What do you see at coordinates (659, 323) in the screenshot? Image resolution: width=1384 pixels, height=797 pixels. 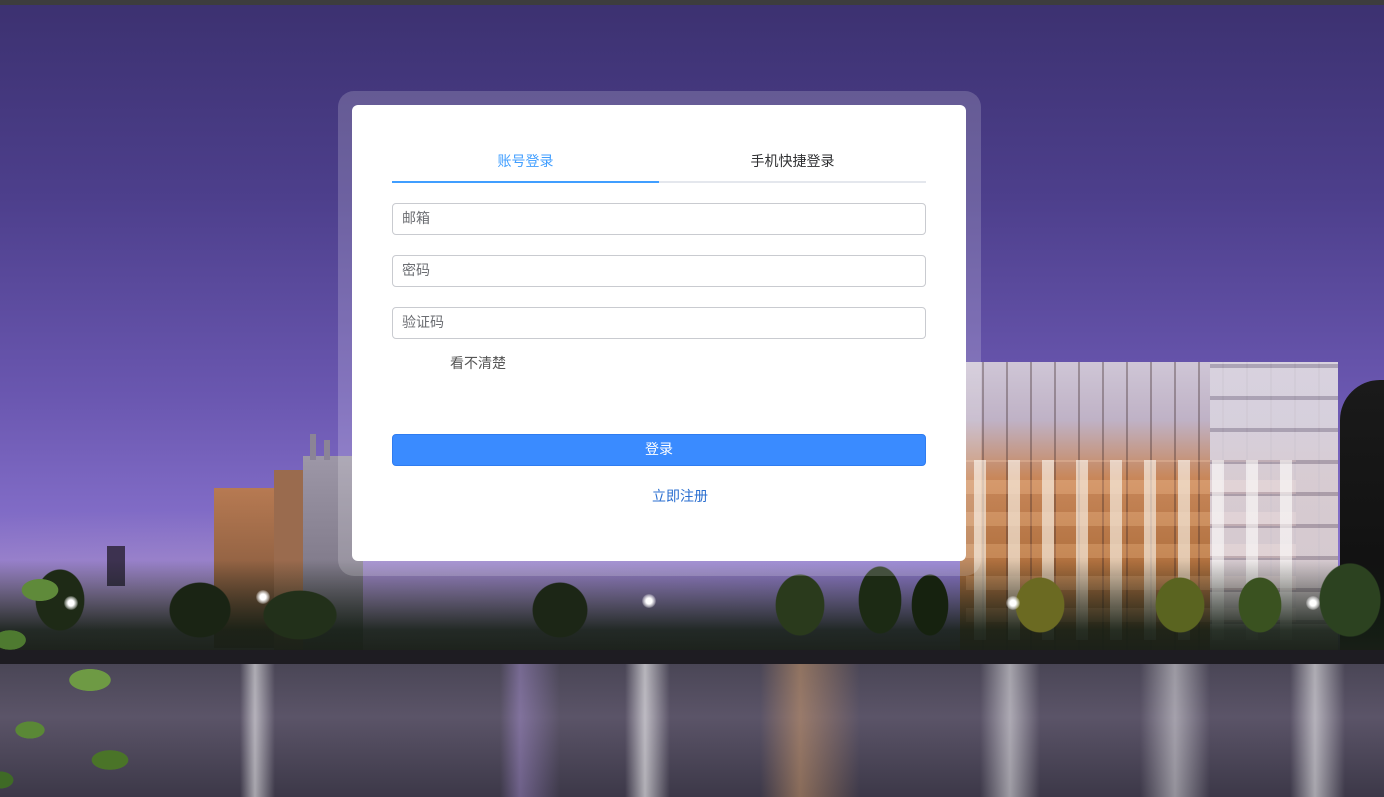 I see `captcha-field` at bounding box center [659, 323].